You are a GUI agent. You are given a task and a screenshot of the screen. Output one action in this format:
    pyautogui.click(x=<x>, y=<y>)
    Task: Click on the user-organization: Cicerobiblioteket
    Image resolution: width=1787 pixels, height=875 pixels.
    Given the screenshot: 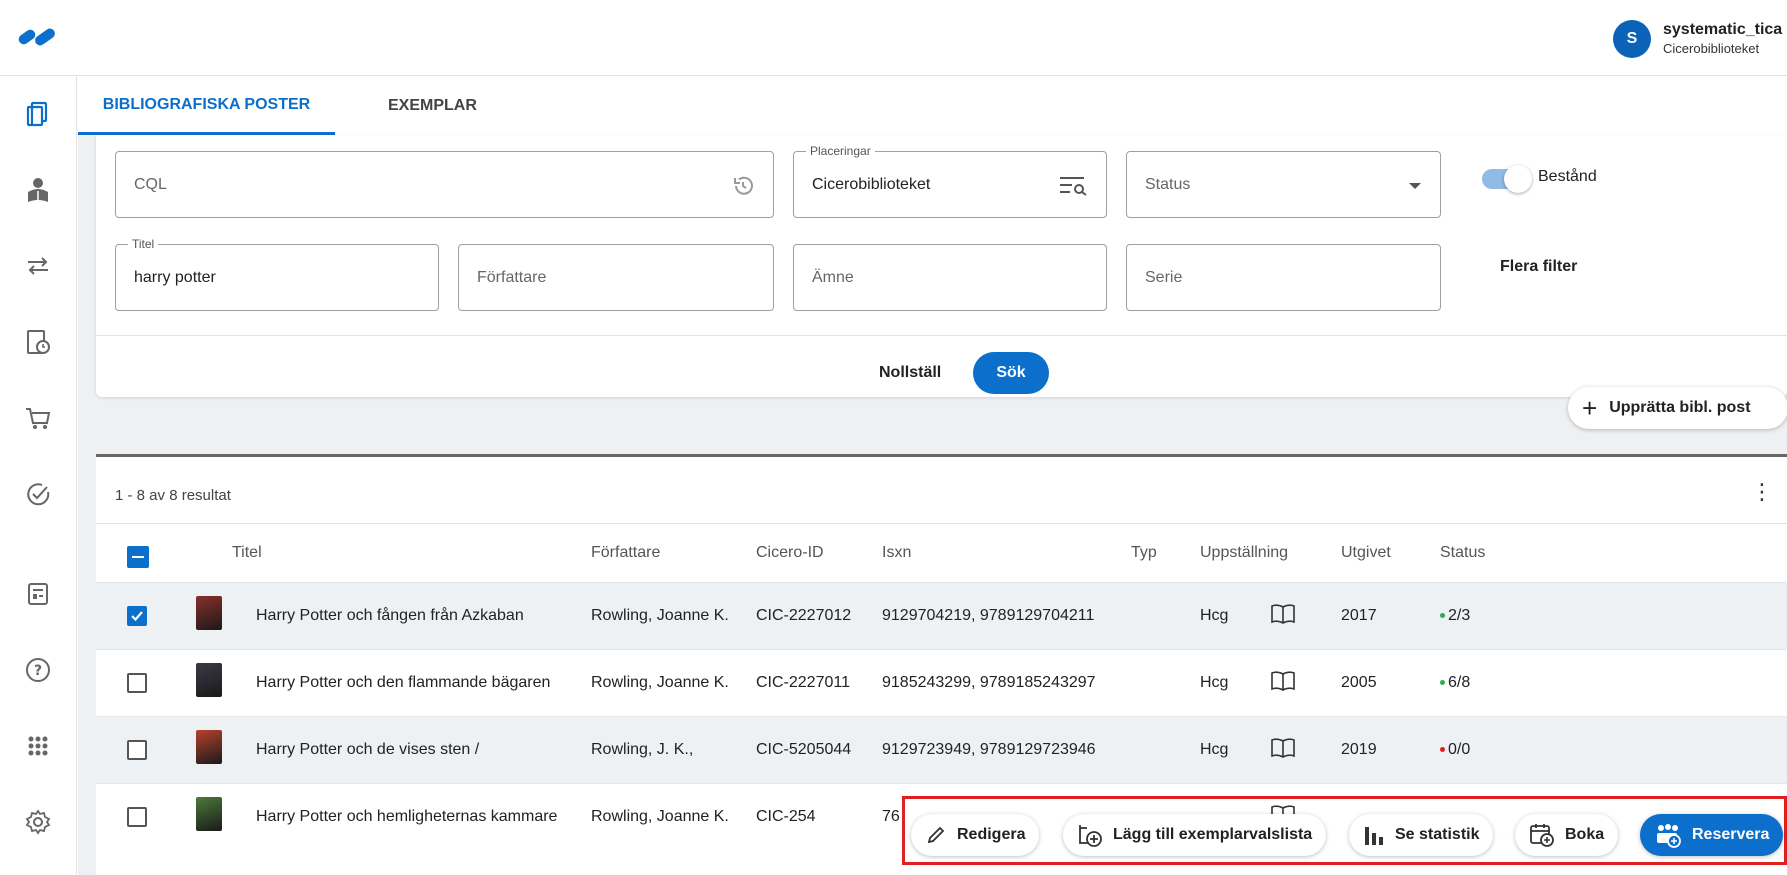 What is the action you would take?
    pyautogui.click(x=1711, y=48)
    